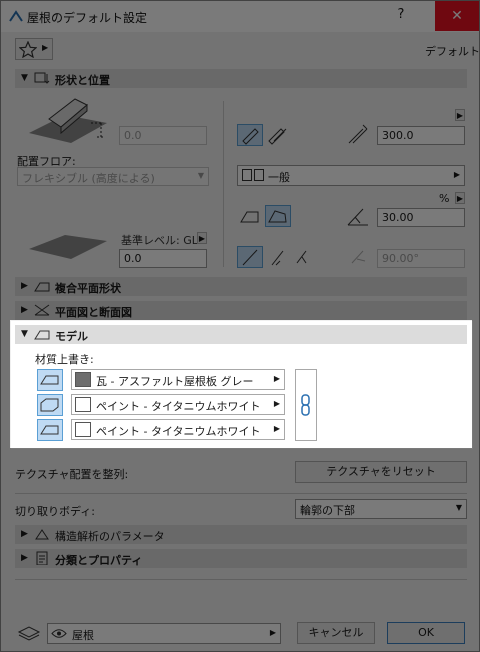 The image size is (480, 652). I want to click on section-plan-header: ▶ 平面図と断面図, so click(241, 310).